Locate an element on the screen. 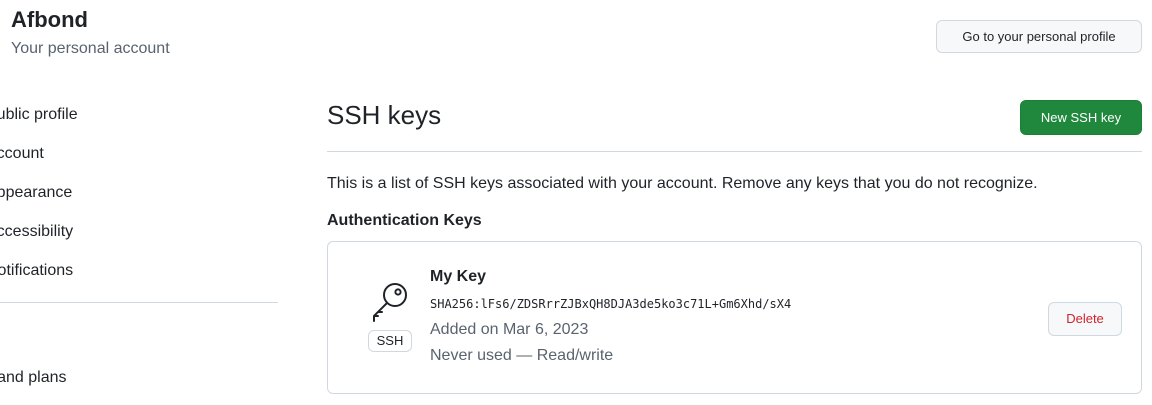 Image resolution: width=1152 pixels, height=405 pixels. account-subtitle: Your personal account is located at coordinates (90, 48).